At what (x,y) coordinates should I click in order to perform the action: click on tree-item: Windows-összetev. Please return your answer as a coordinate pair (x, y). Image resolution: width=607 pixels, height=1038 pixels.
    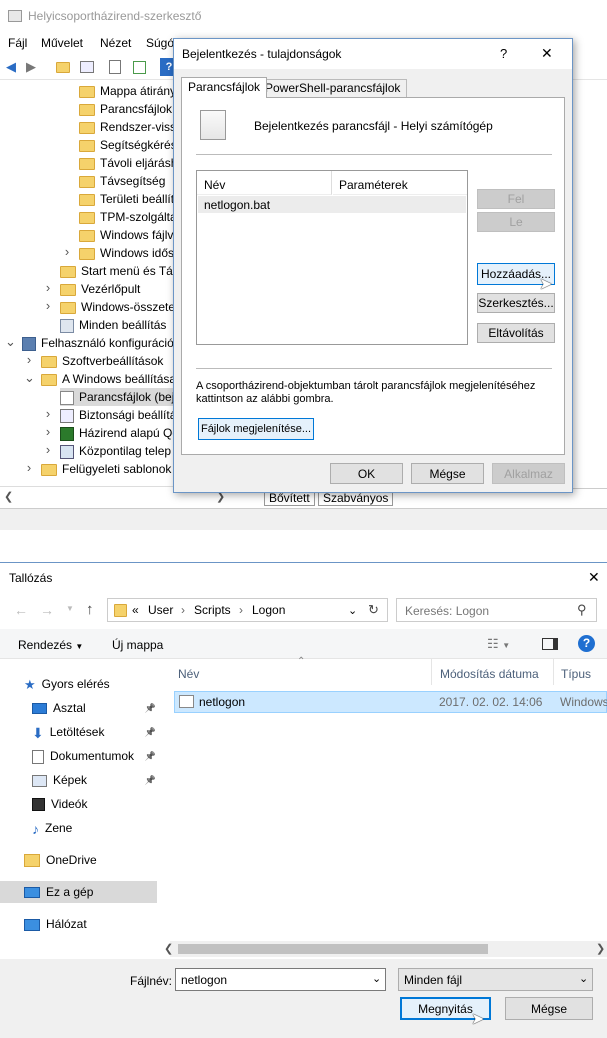
    Looking at the image, I should click on (117, 307).